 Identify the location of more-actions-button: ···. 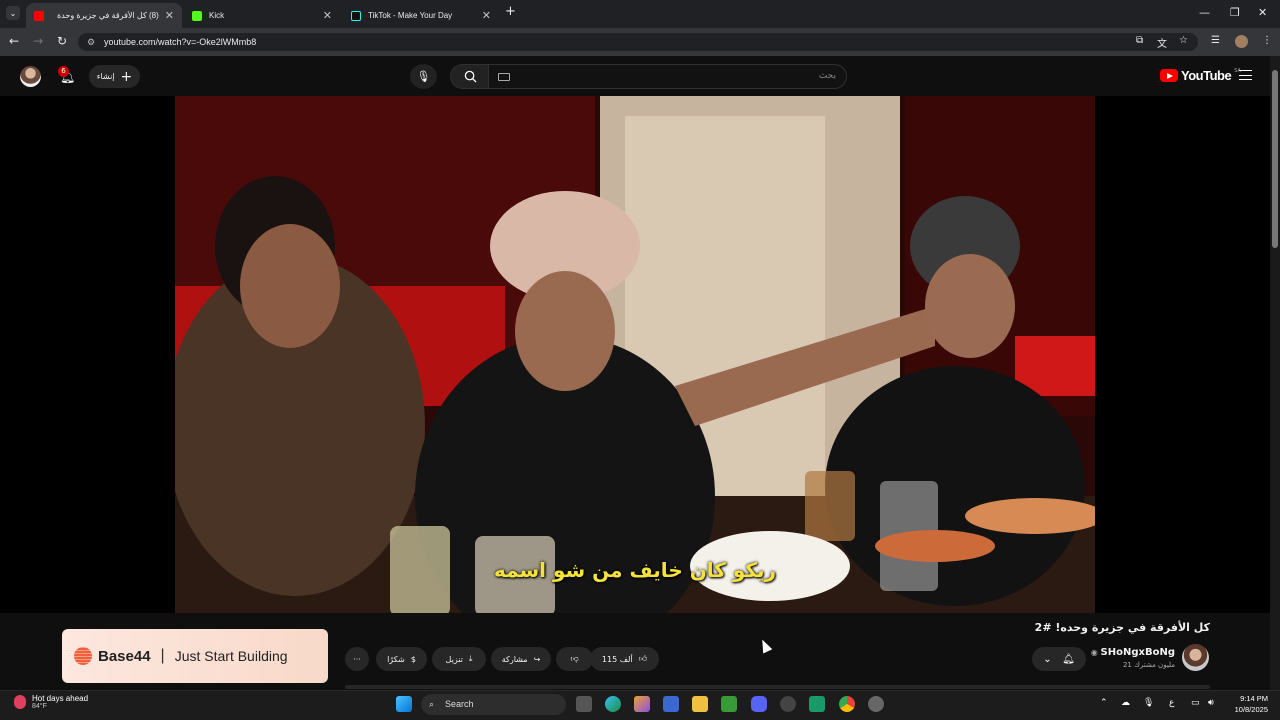
(357, 659).